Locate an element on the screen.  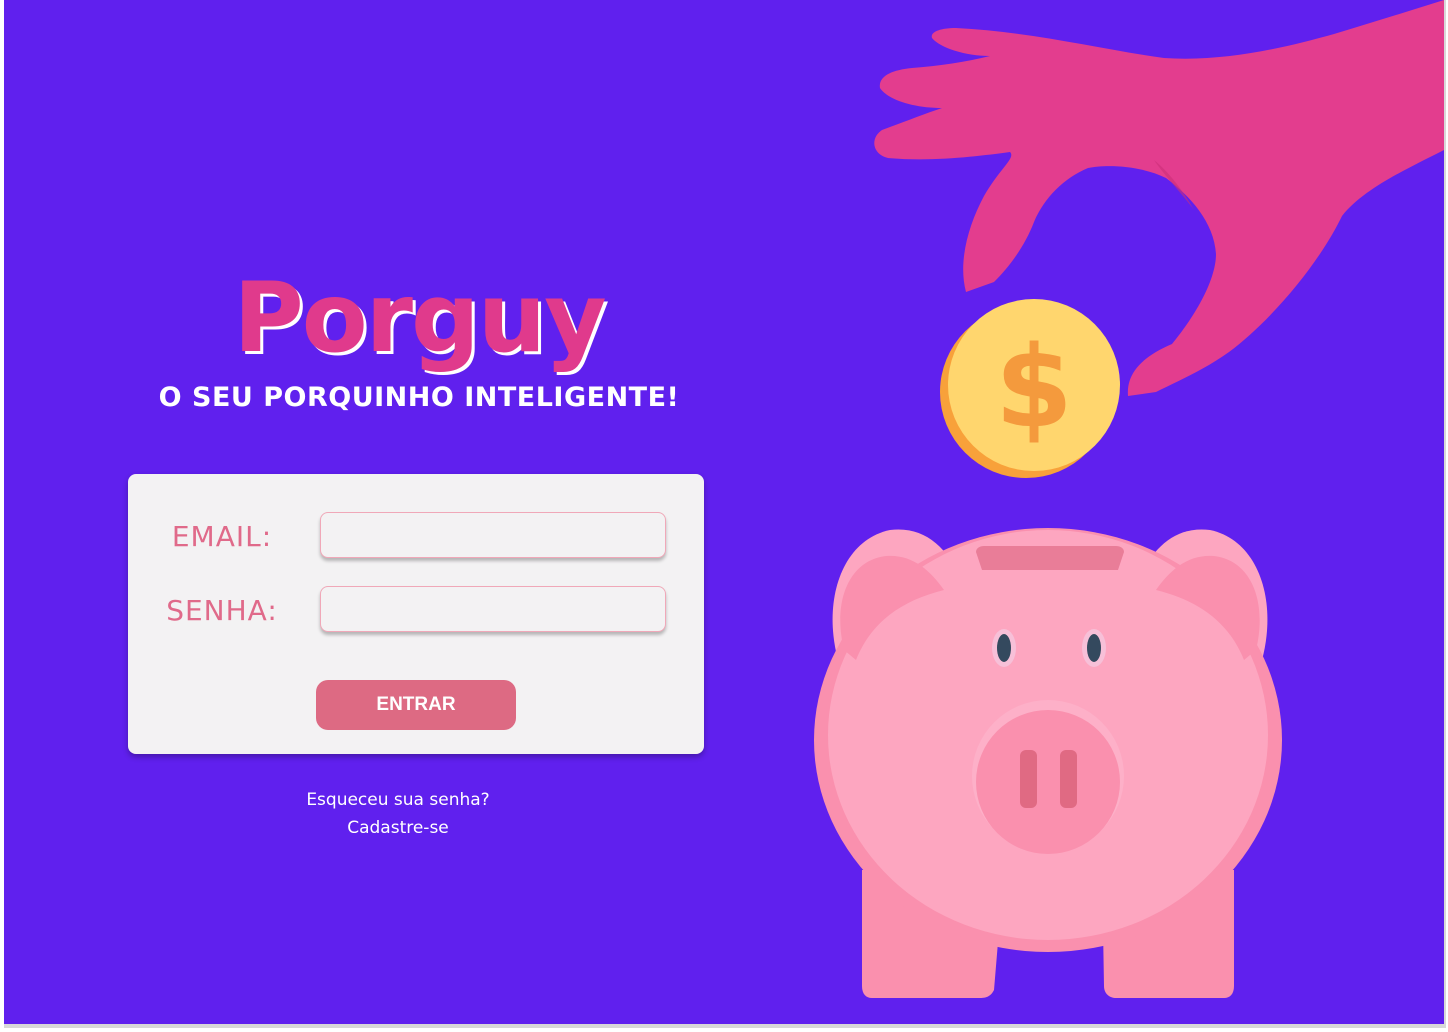
piggy-bank-icon is located at coordinates (1048, 763).